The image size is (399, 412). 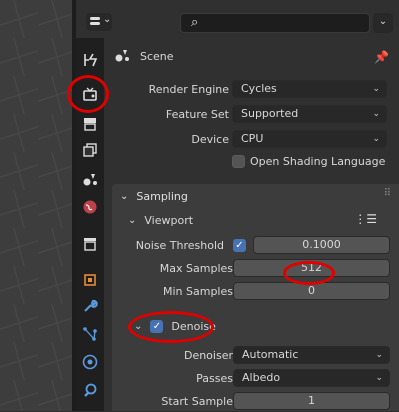 I want to click on device-row: Device CPU ⌄, so click(x=251, y=140).